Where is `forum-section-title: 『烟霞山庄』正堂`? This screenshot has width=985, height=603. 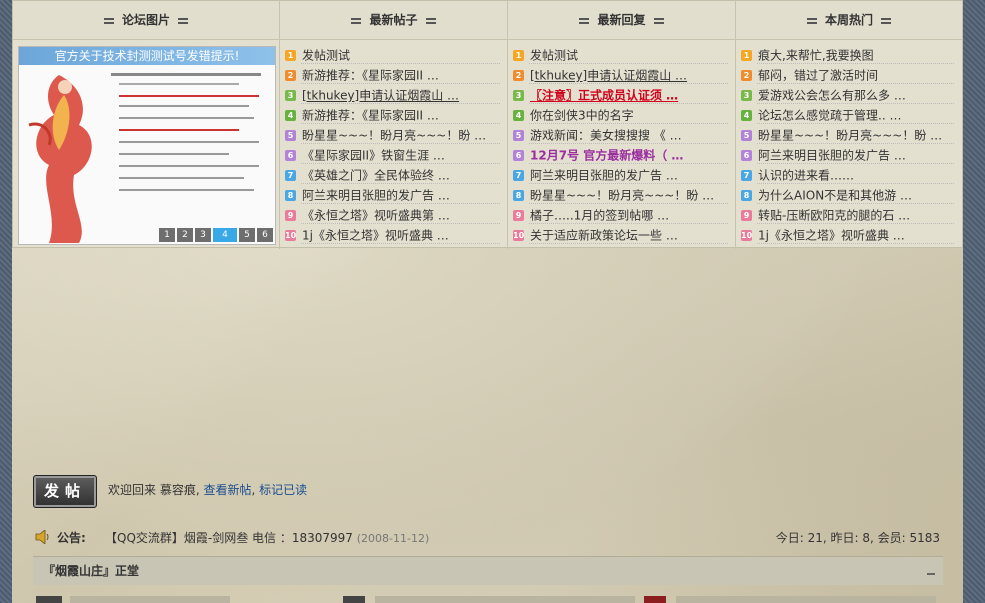
forum-section-title: 『烟霞山庄』正堂 is located at coordinates (91, 571).